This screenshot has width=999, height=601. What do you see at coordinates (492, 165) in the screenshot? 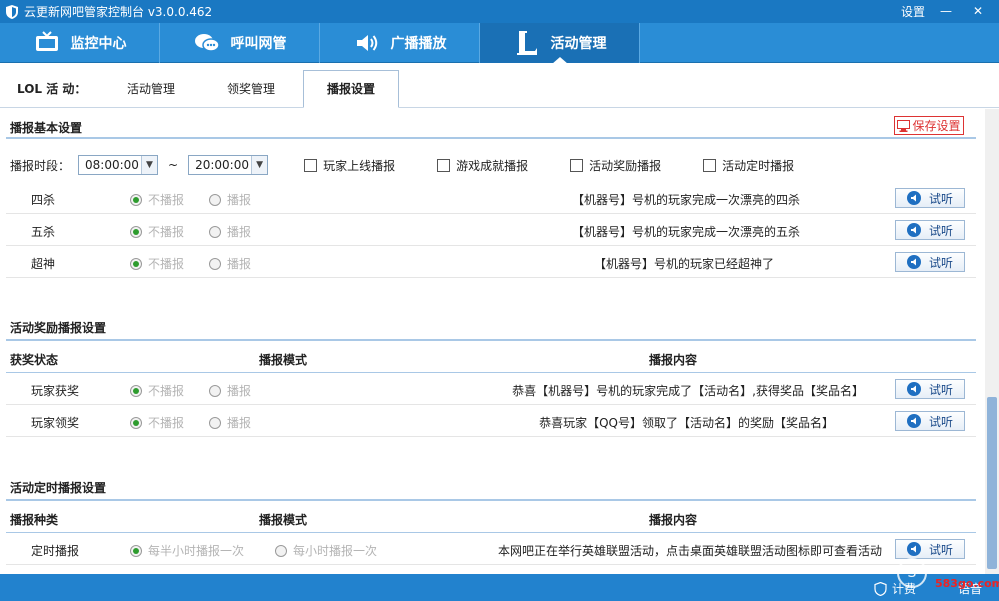
I see `checkbox-label: 游戏成就播报` at bounding box center [492, 165].